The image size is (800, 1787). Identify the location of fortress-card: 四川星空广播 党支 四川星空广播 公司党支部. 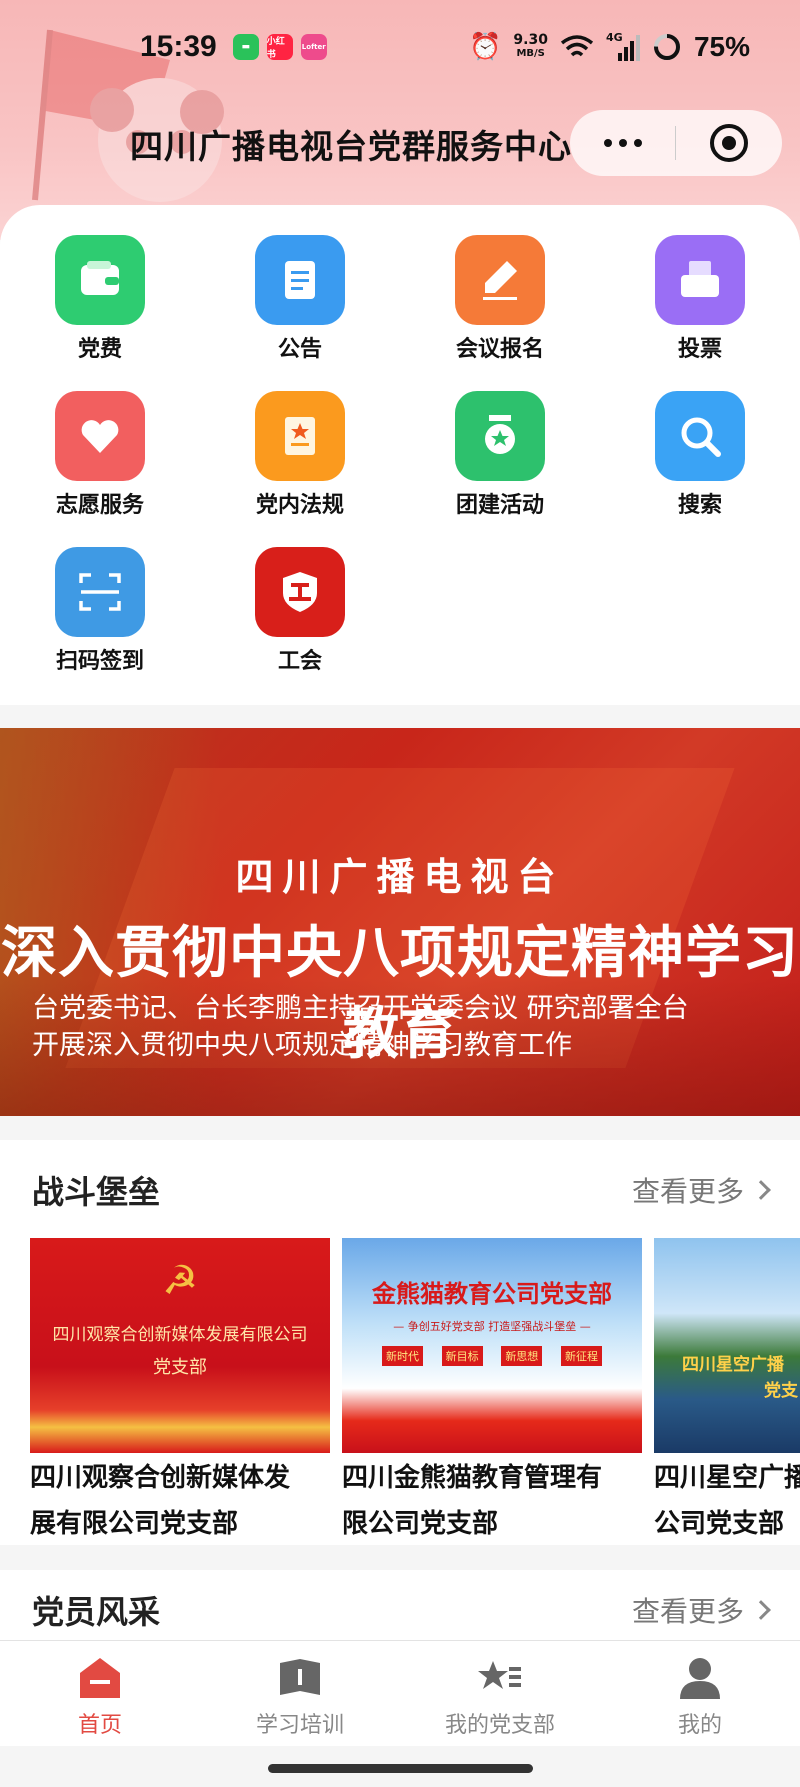
(727, 1392).